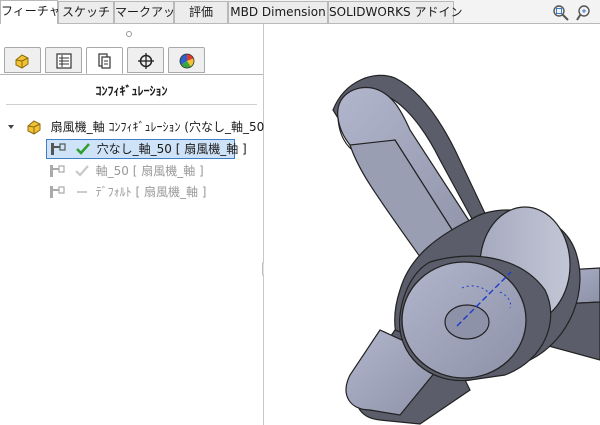  I want to click on config-item-label: 穴なし_軸_50 [ 扇風機_軸 ], so click(171, 149).